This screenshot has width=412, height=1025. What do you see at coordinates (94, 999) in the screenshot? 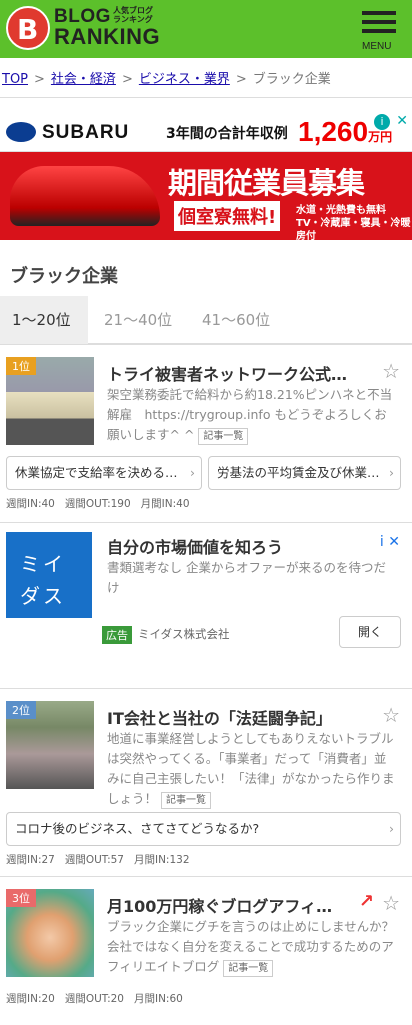
I see `entry-stats: 週間IN:20 週間OUT:20 月間IN:60` at bounding box center [94, 999].